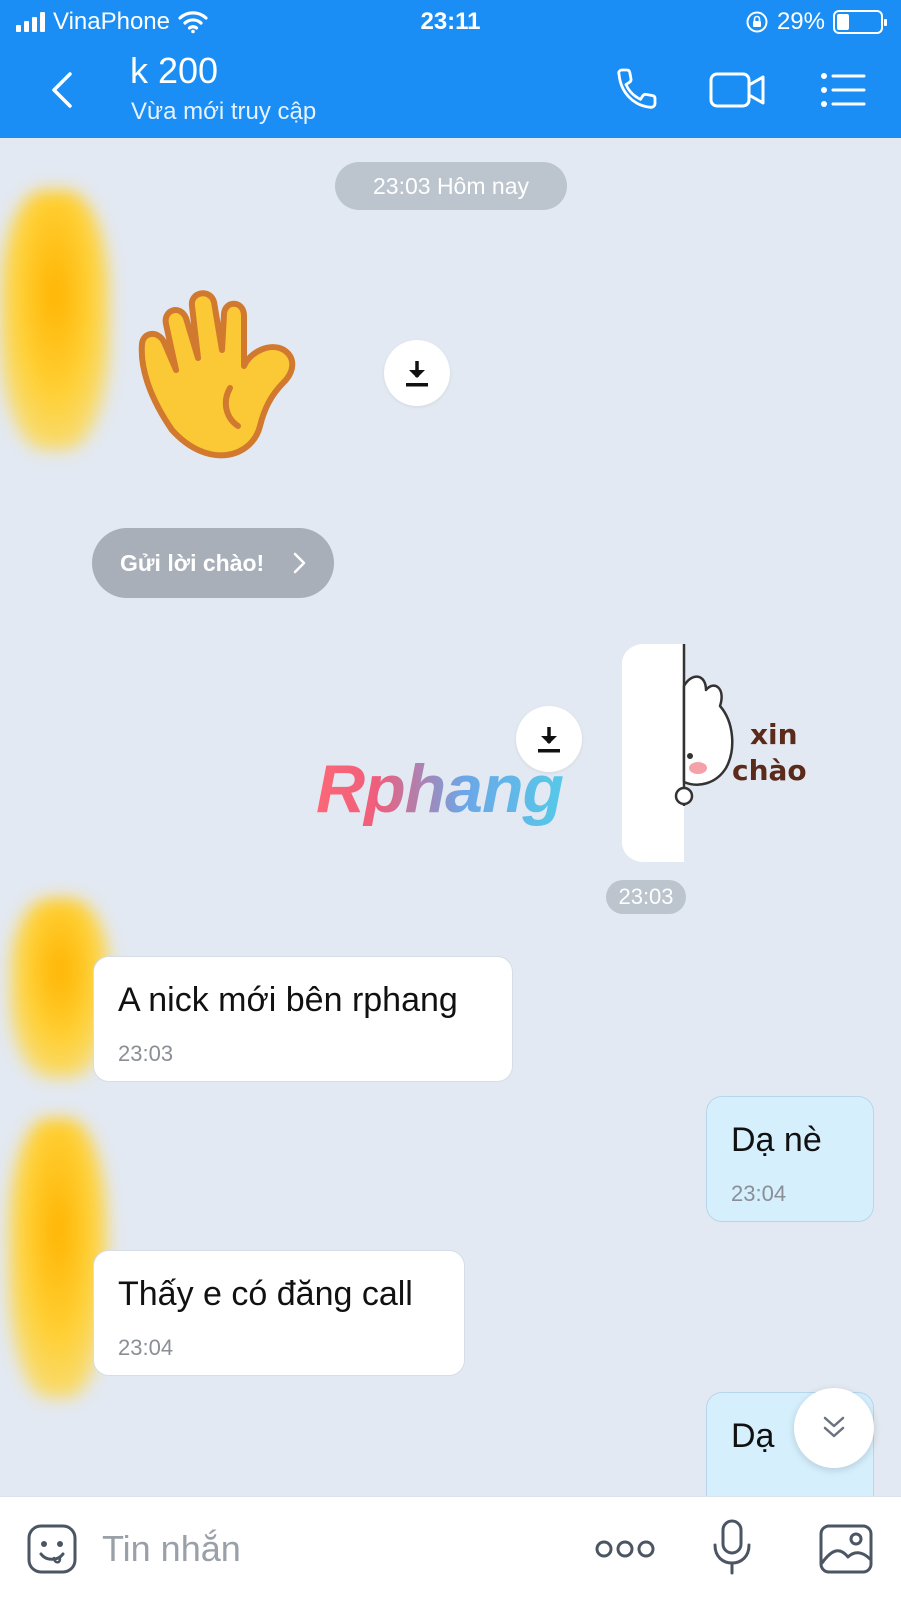 The width and height of the screenshot is (901, 1600). I want to click on more-icon, so click(625, 1549).